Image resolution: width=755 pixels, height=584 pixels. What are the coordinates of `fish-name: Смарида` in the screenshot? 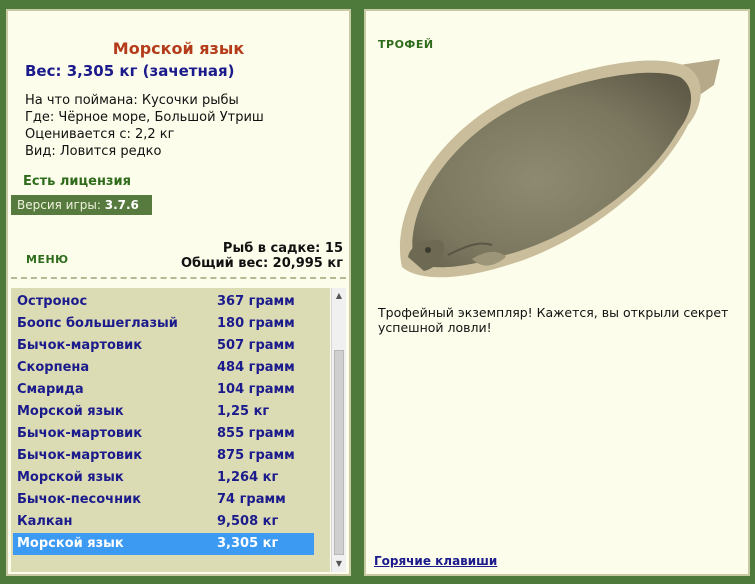 It's located at (50, 389).